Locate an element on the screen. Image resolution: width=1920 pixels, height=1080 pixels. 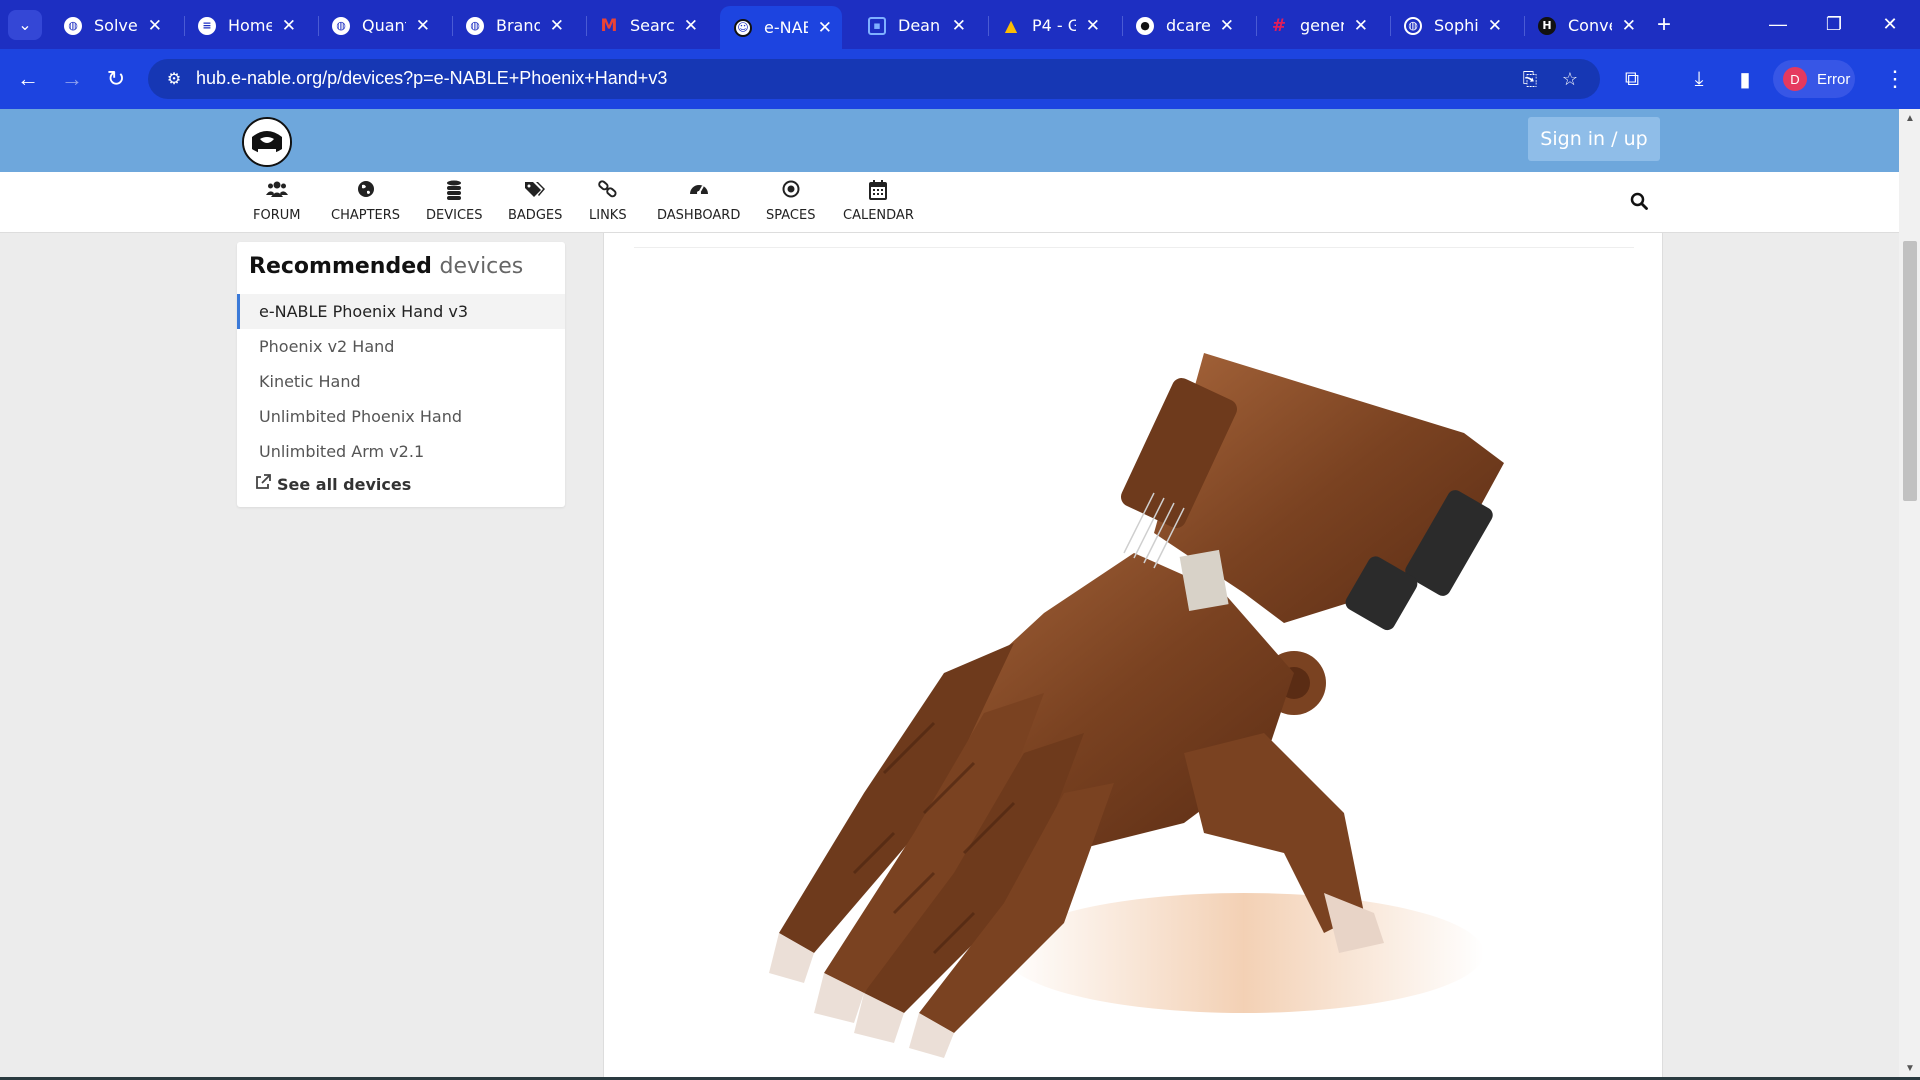
nav-forum: FORUM is located at coordinates (276, 201).